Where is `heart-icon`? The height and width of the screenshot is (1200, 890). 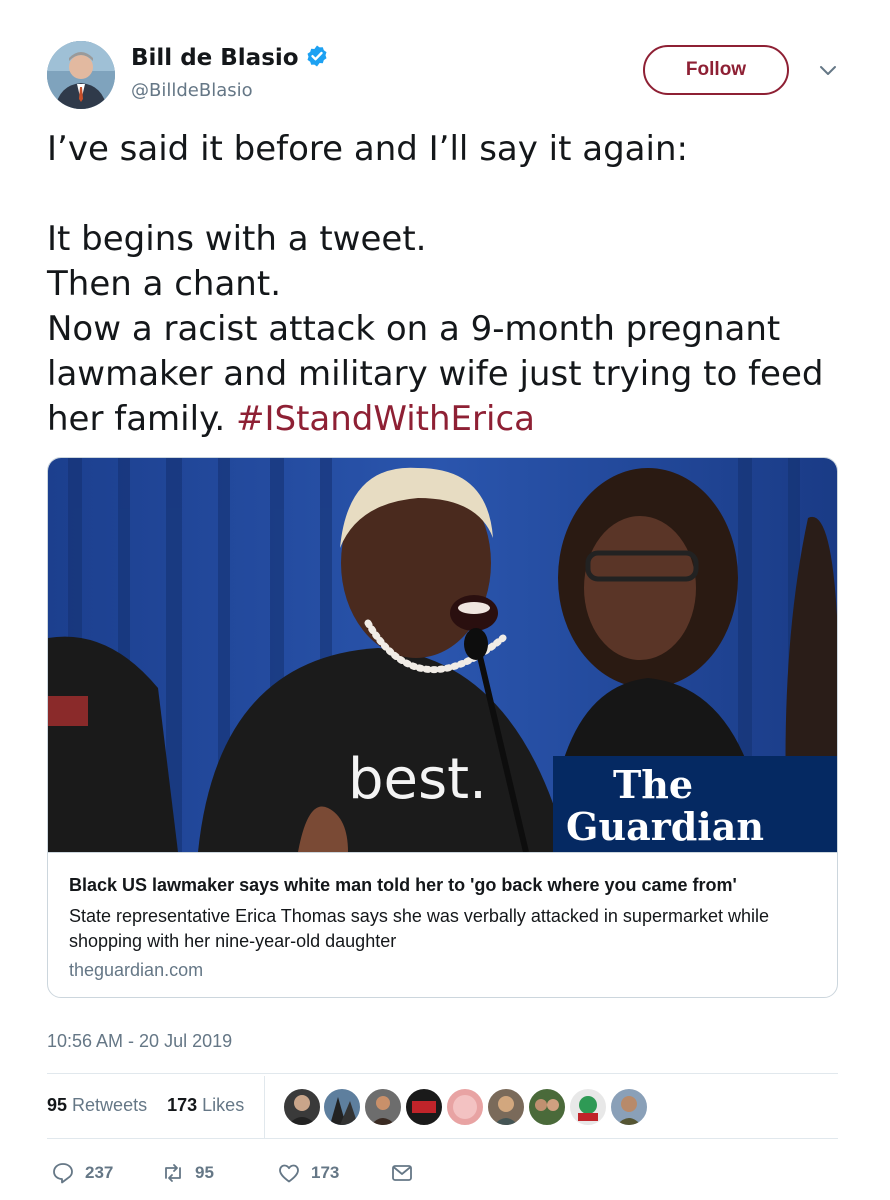 heart-icon is located at coordinates (289, 1173).